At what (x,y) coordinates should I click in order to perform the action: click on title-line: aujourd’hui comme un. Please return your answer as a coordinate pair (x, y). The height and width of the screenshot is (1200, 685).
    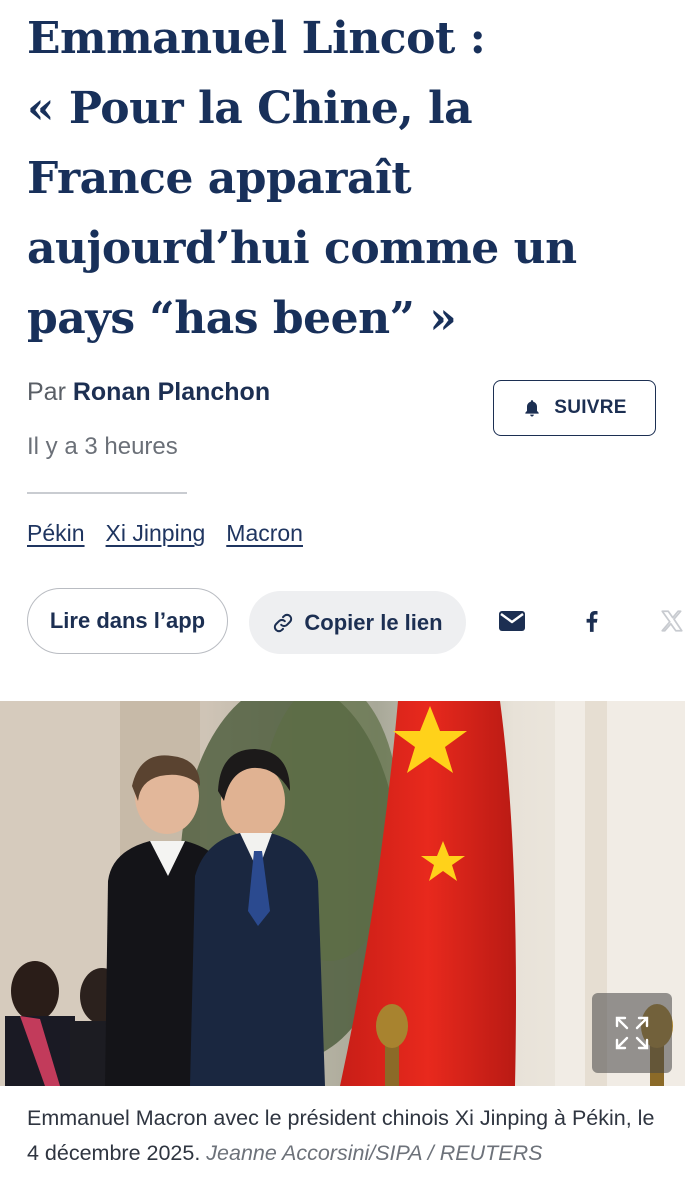
    Looking at the image, I should click on (302, 248).